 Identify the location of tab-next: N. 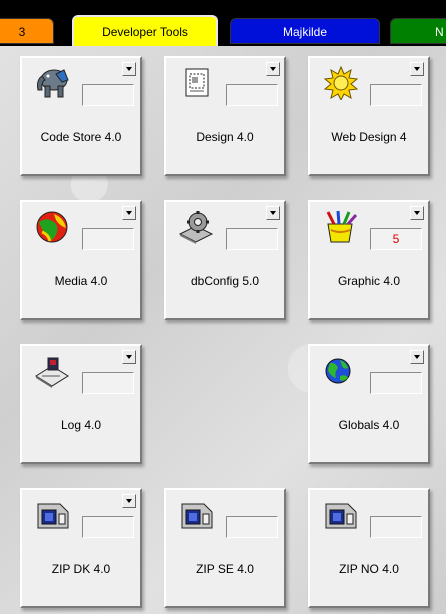
(418, 31).